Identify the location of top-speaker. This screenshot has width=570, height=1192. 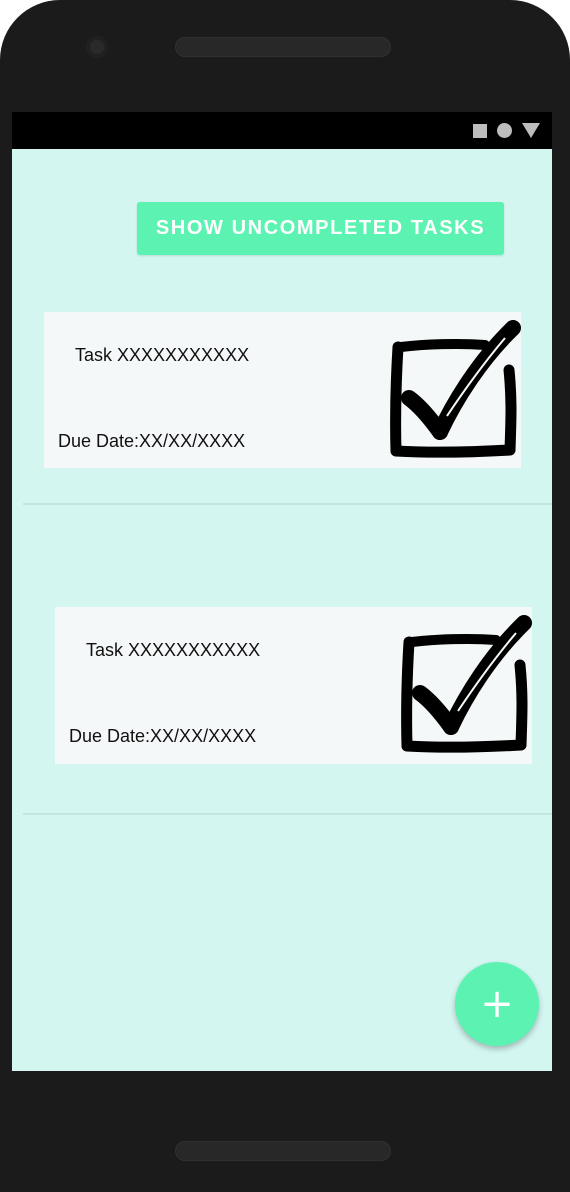
(283, 47).